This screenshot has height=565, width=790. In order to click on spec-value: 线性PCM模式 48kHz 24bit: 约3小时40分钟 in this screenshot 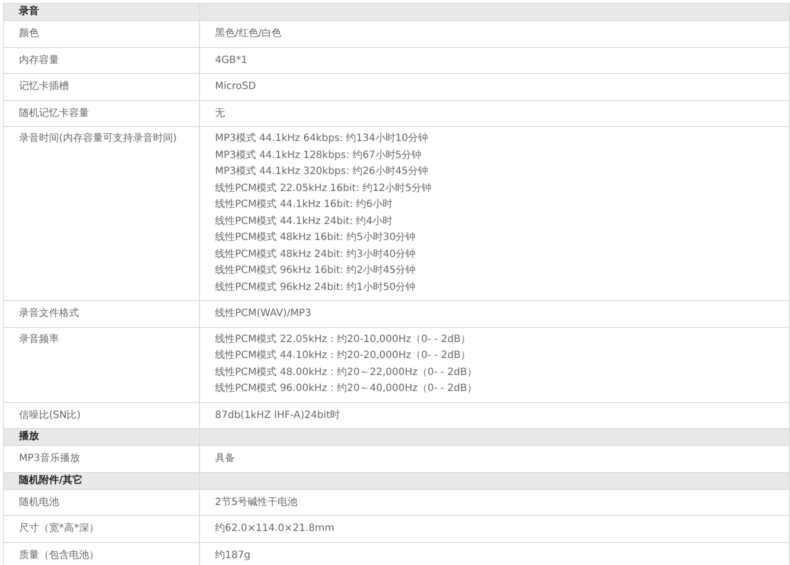, I will do `click(316, 255)`.